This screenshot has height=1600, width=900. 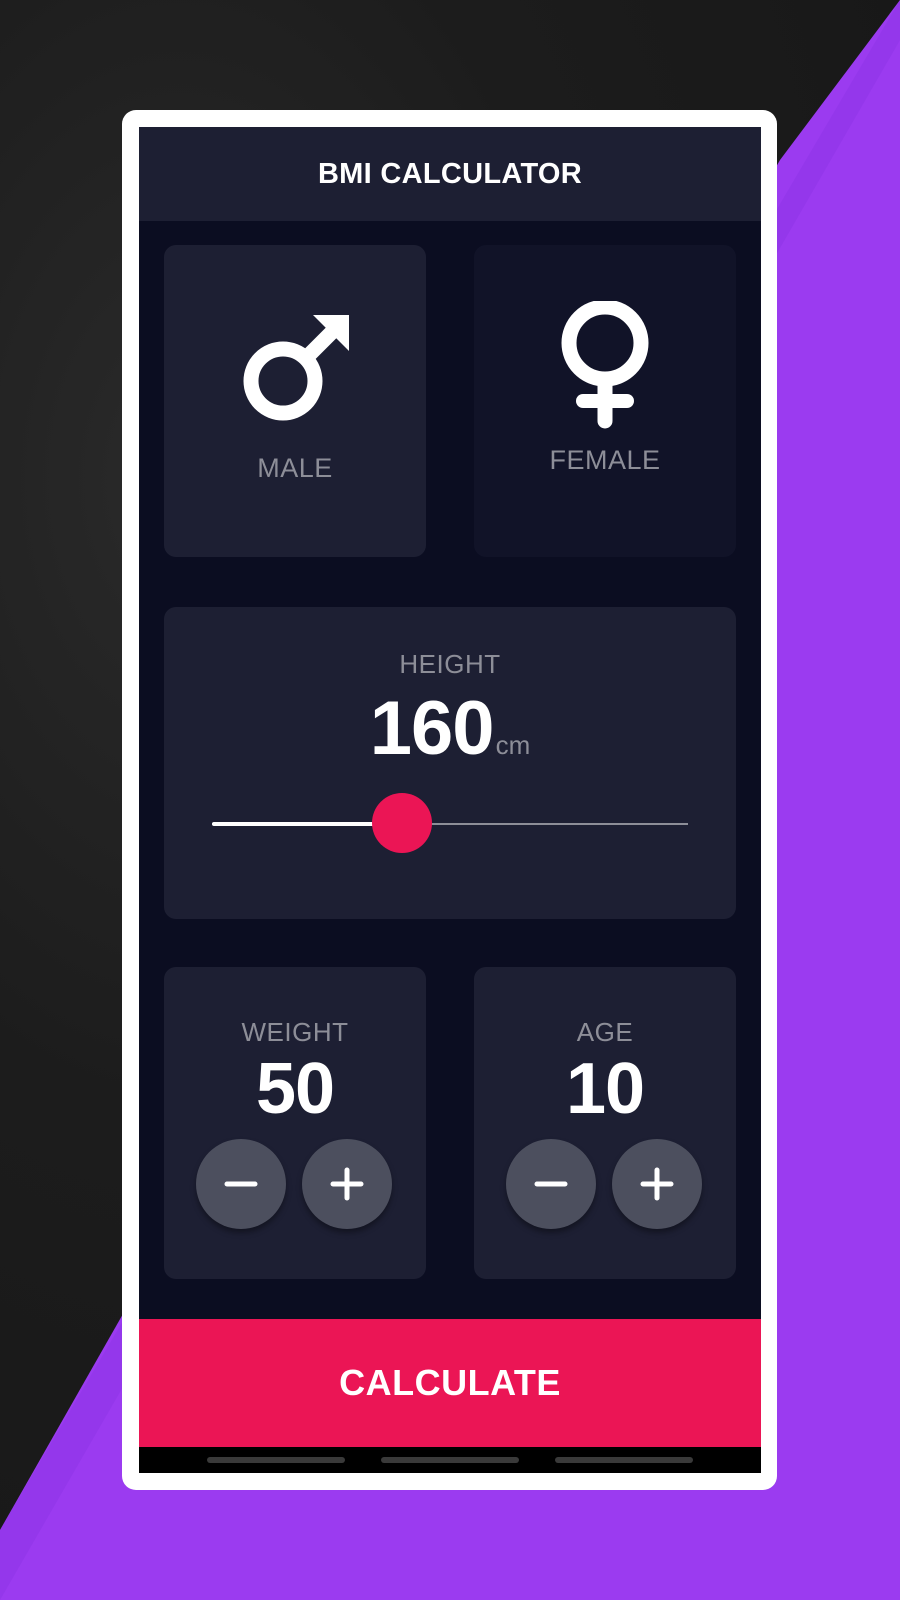 What do you see at coordinates (295, 1089) in the screenshot?
I see `weight-value: 50` at bounding box center [295, 1089].